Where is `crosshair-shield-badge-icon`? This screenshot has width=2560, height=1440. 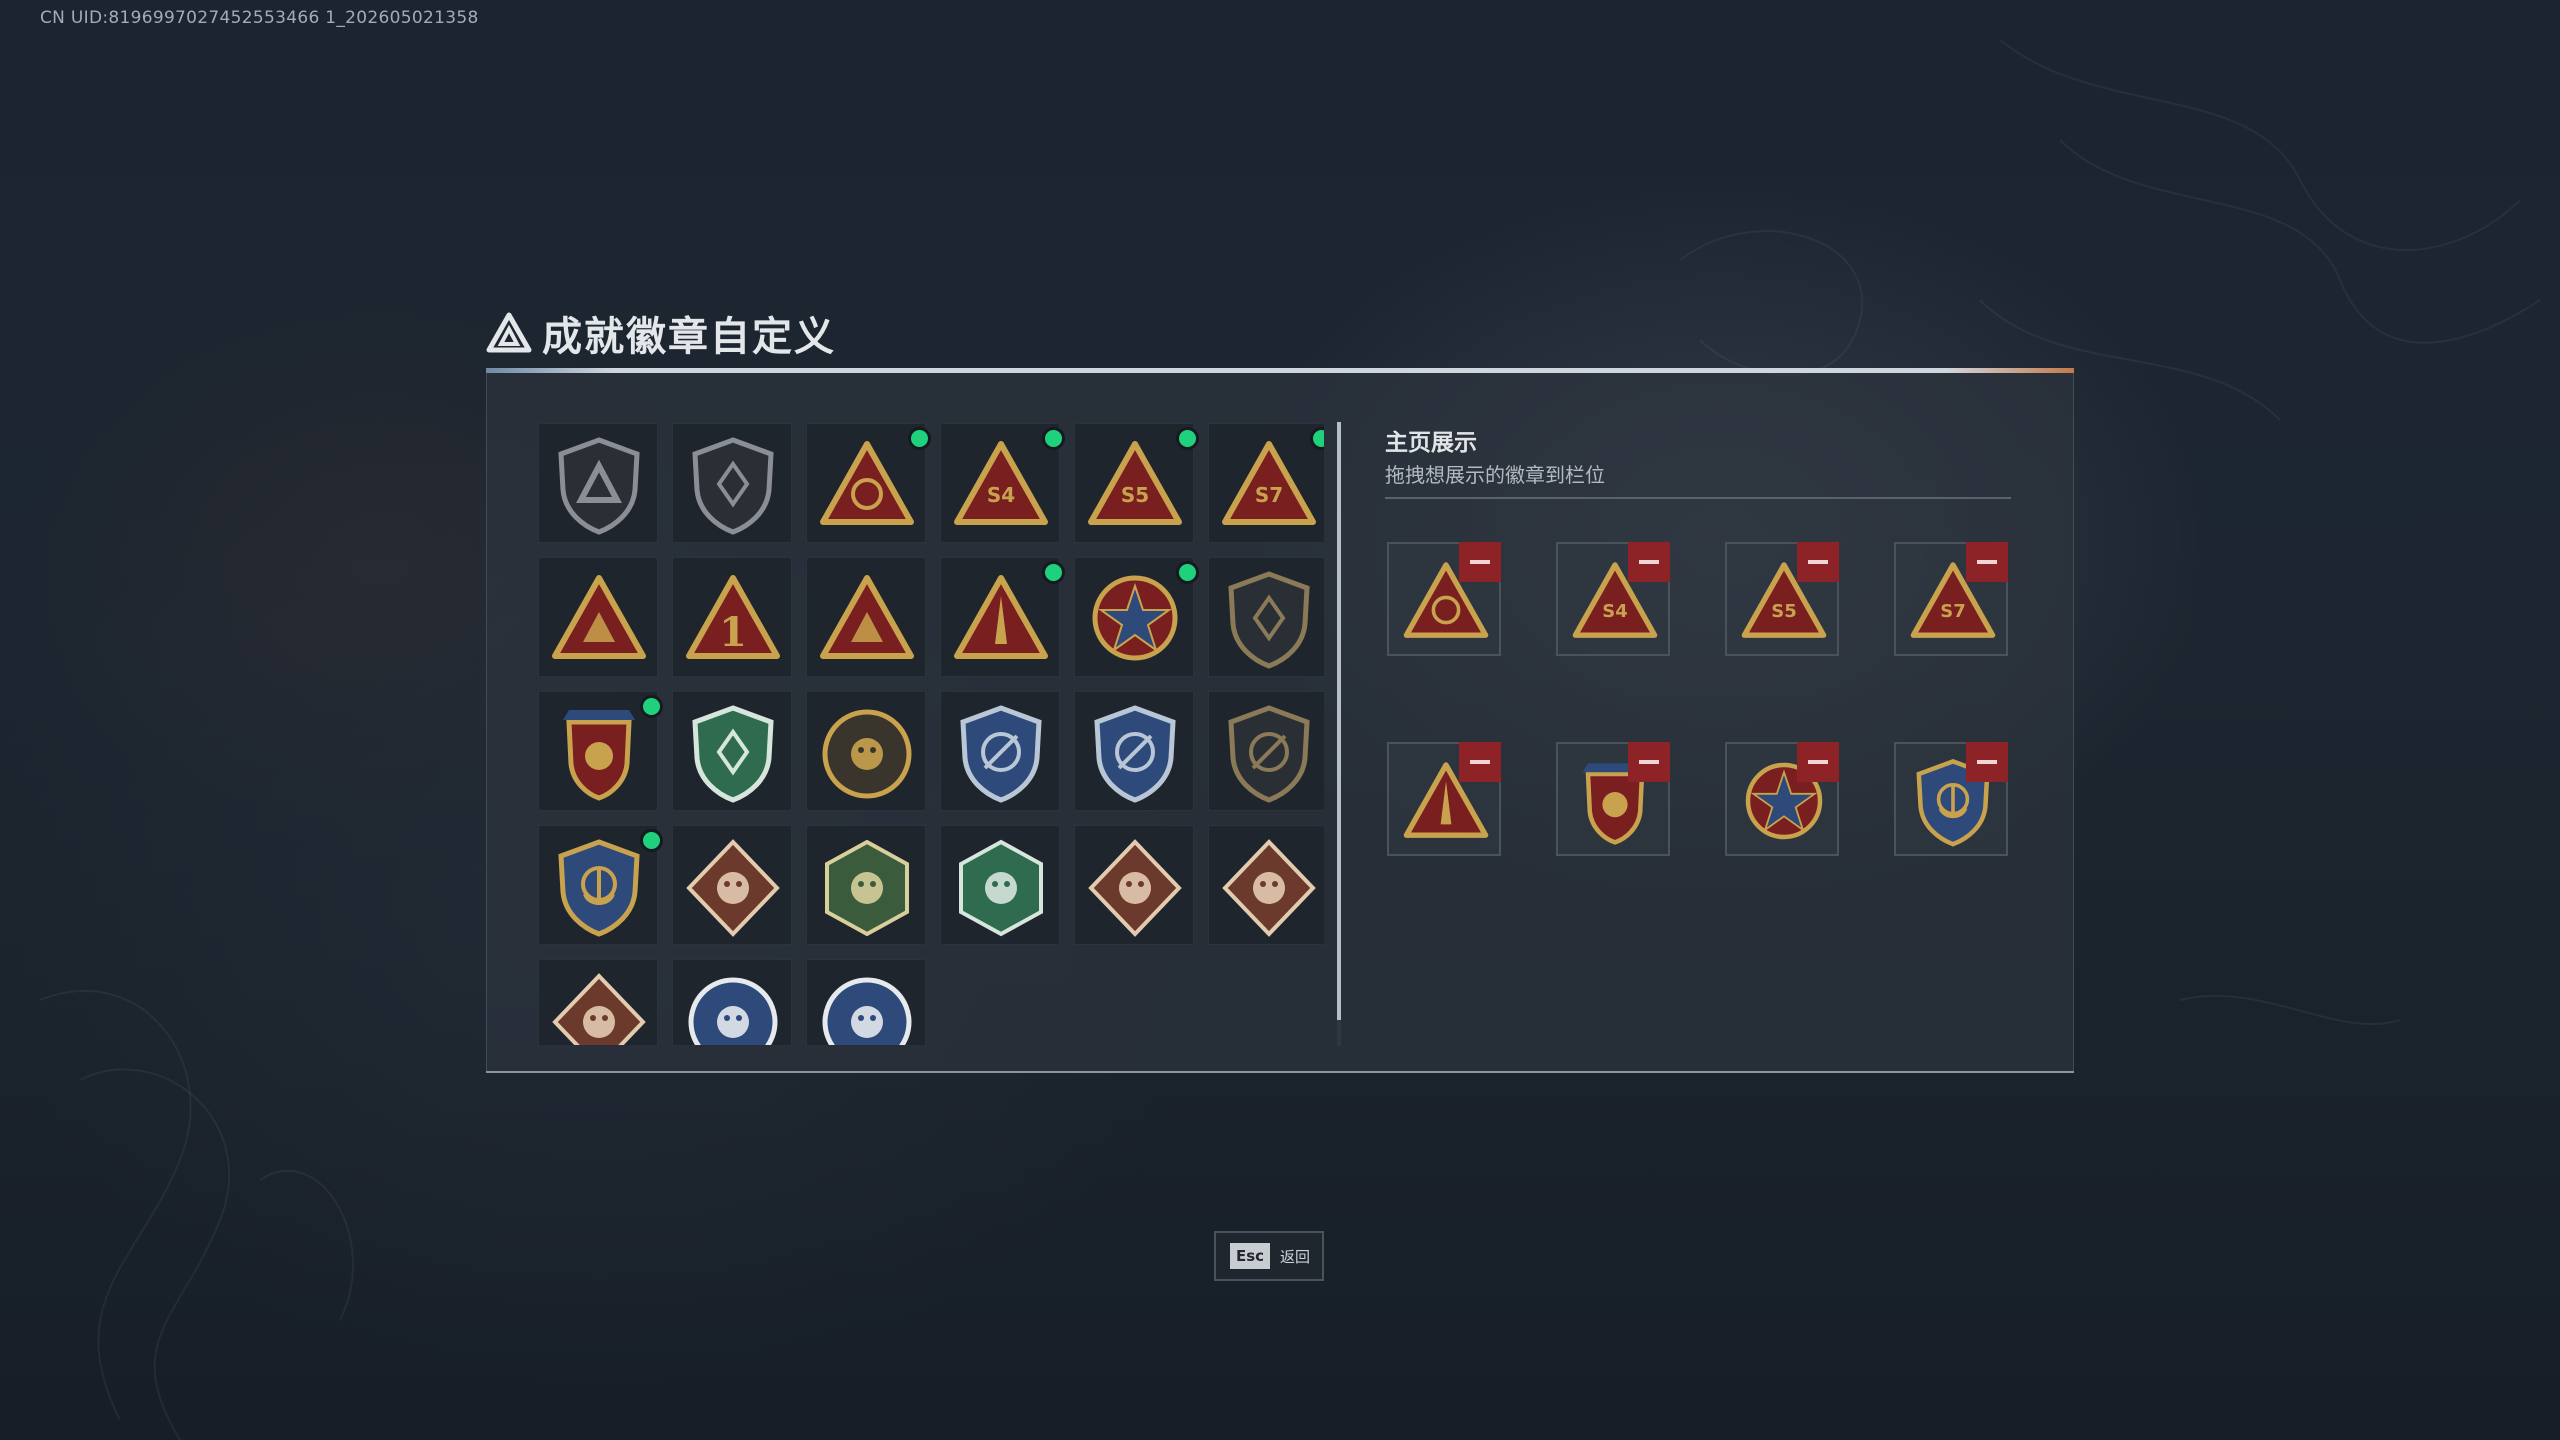
crosshair-shield-badge-icon is located at coordinates (1269, 754).